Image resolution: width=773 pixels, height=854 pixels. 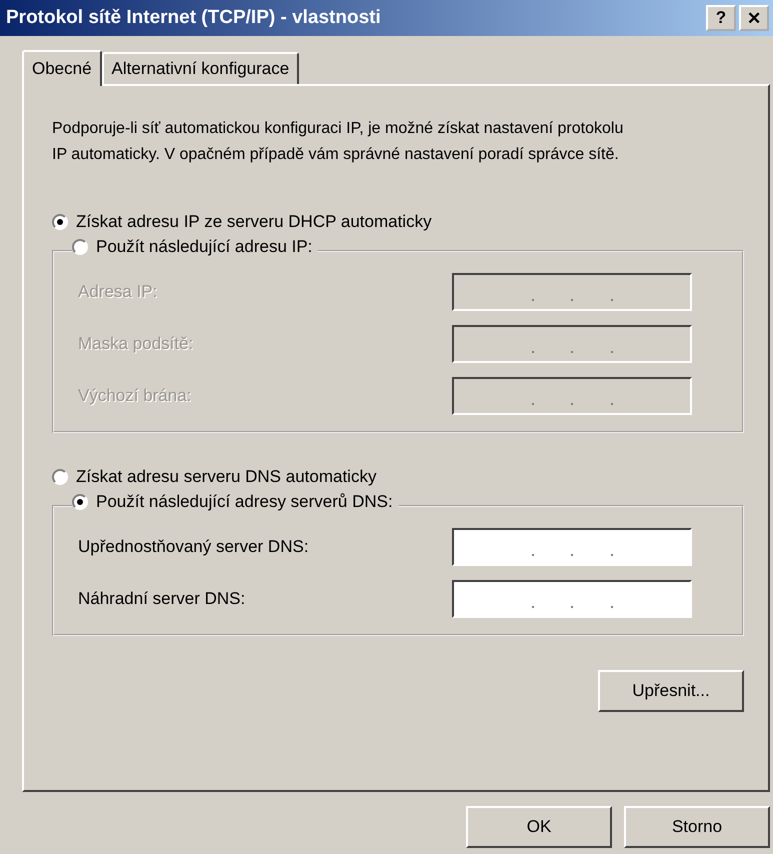 I want to click on radio-option: Použít následující adresy serverů DNS:, so click(x=232, y=502).